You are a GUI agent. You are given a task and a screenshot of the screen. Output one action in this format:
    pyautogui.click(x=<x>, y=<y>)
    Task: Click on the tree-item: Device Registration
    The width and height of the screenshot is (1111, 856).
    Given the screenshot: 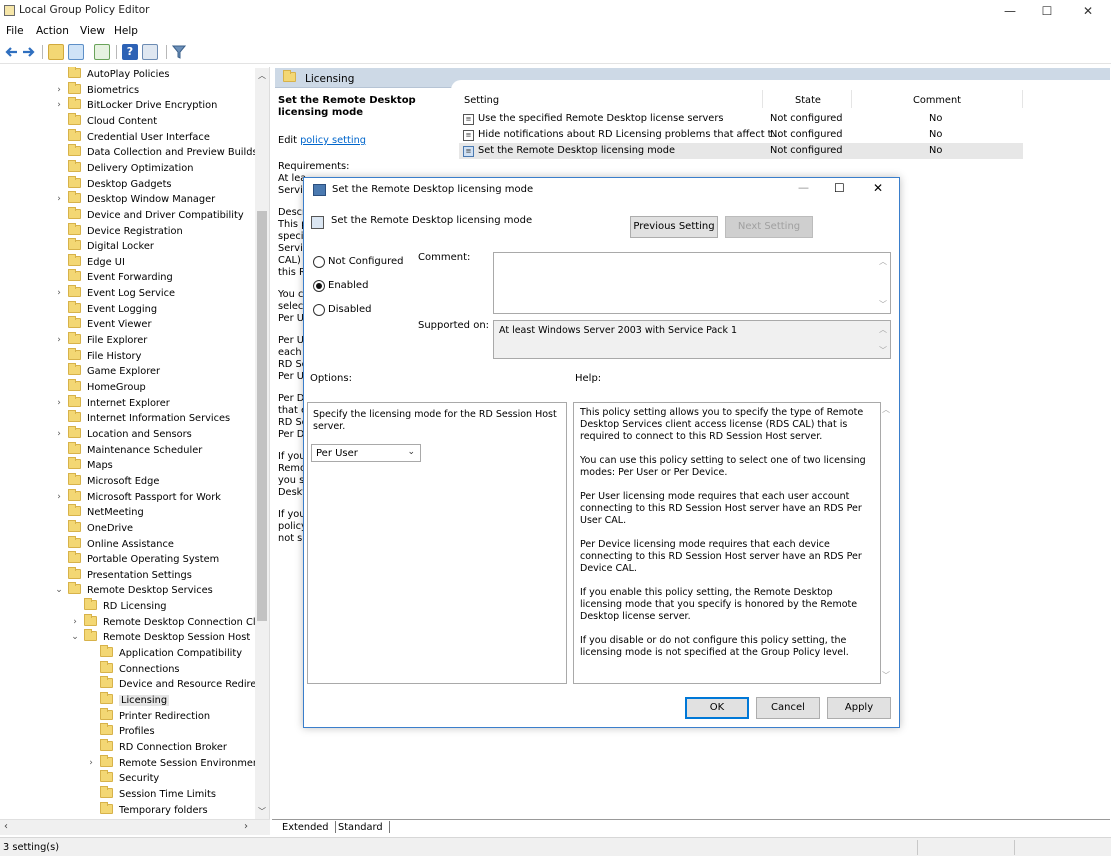 What is the action you would take?
    pyautogui.click(x=125, y=230)
    